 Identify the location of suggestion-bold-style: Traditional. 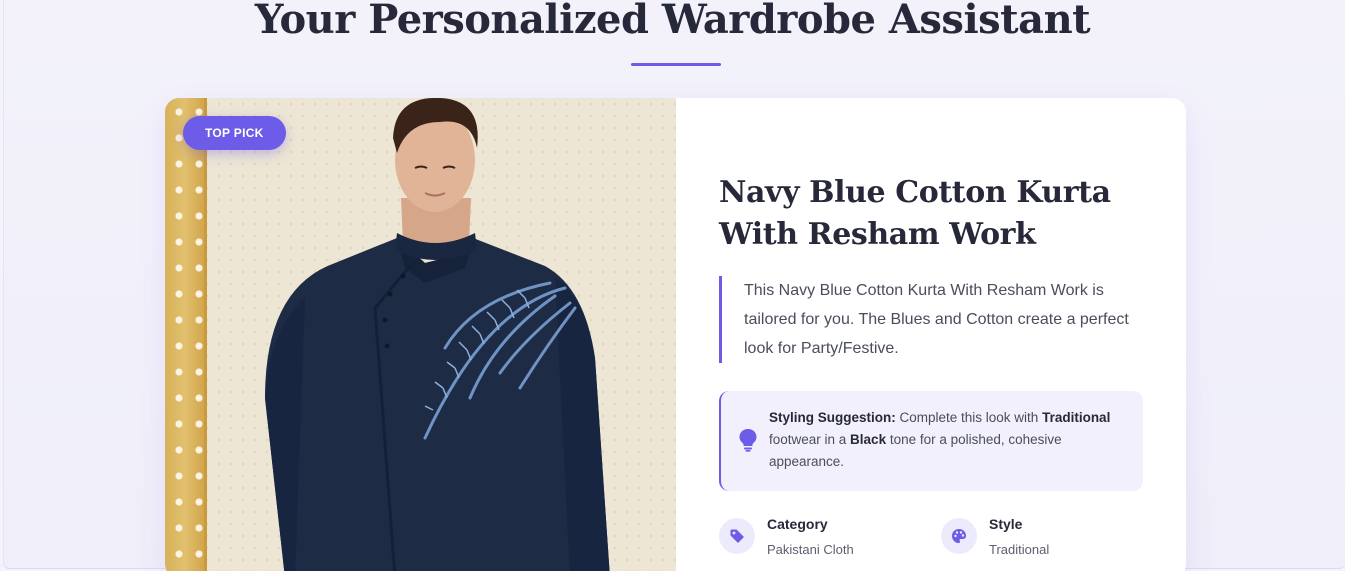
(1076, 417).